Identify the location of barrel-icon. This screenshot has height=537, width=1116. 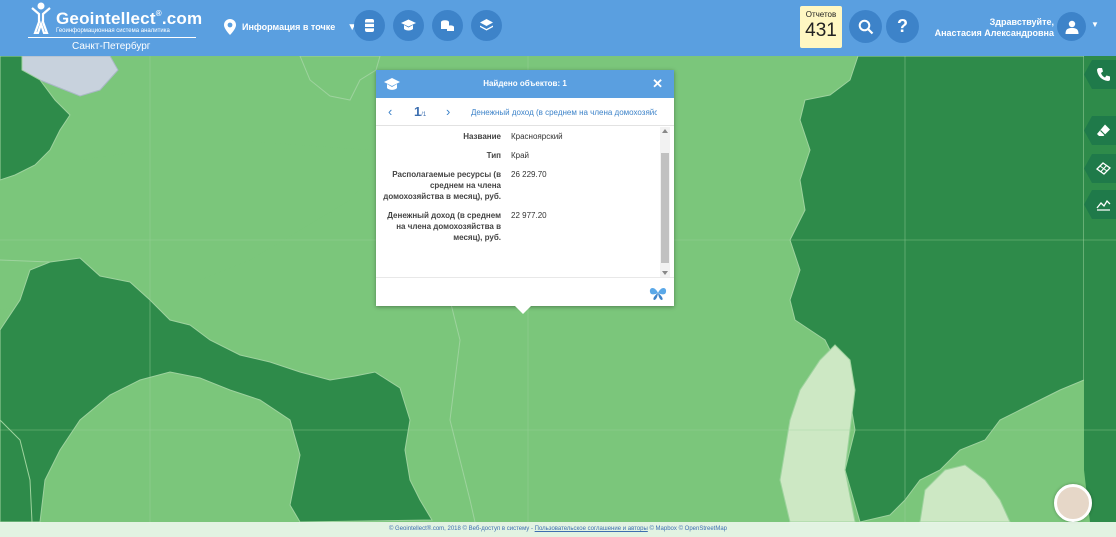
(369, 25).